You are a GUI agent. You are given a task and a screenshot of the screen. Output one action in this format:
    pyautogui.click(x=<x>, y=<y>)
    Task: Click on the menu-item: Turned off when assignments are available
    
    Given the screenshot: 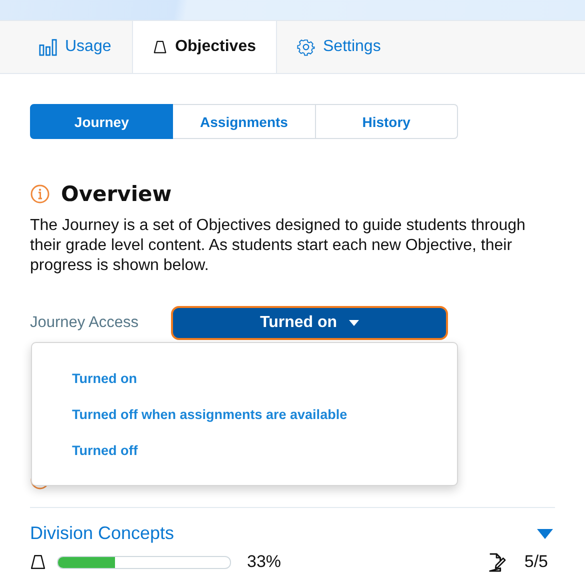 What is the action you would take?
    pyautogui.click(x=210, y=415)
    